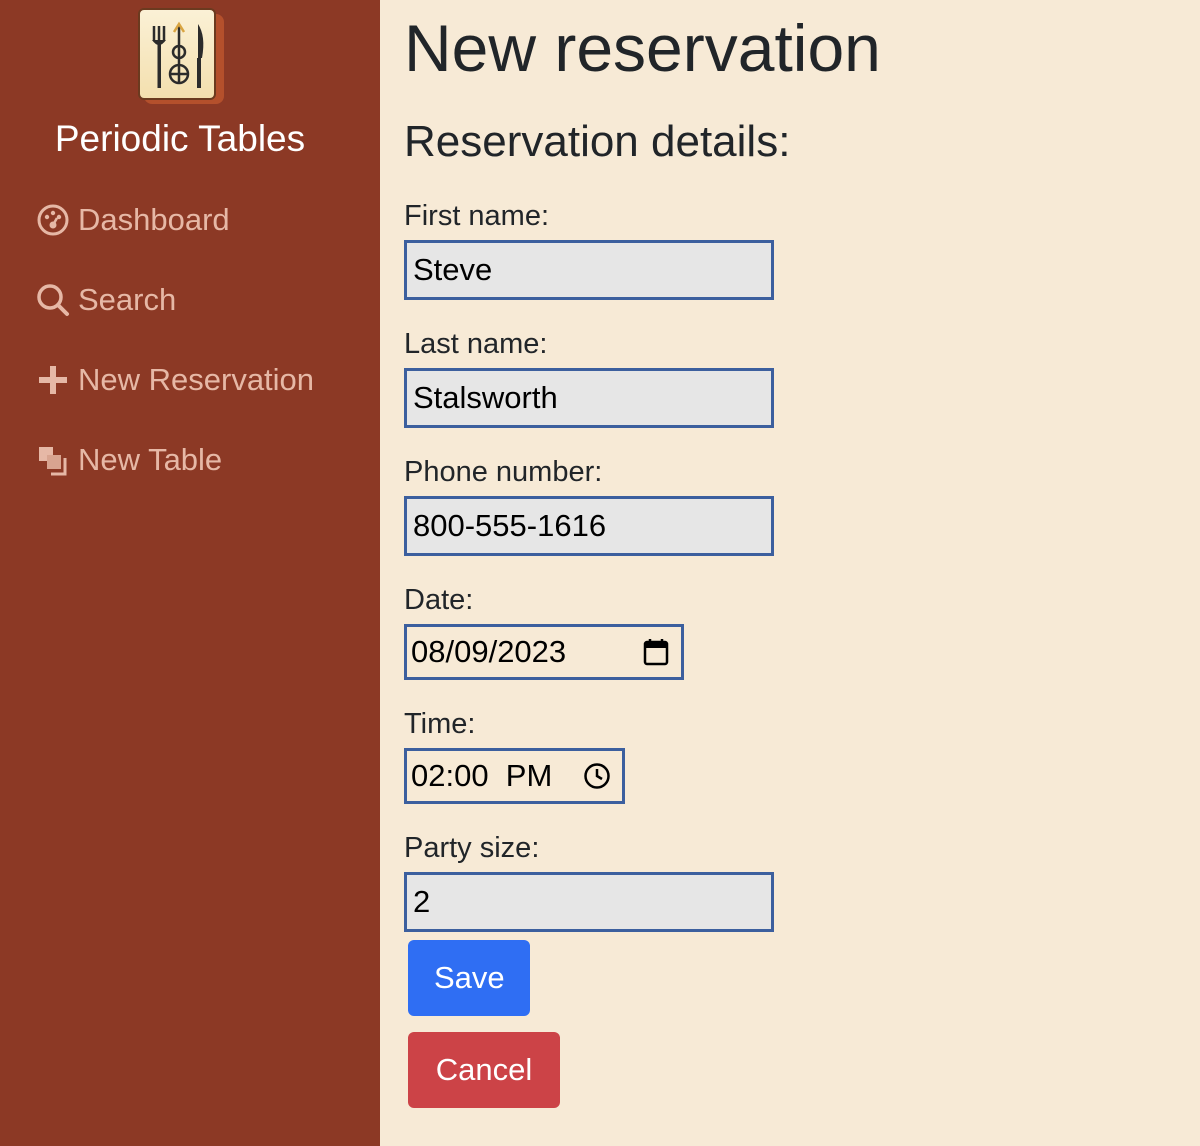 This screenshot has width=1200, height=1146. What do you see at coordinates (597, 141) in the screenshot?
I see `section-title: Reservation details:` at bounding box center [597, 141].